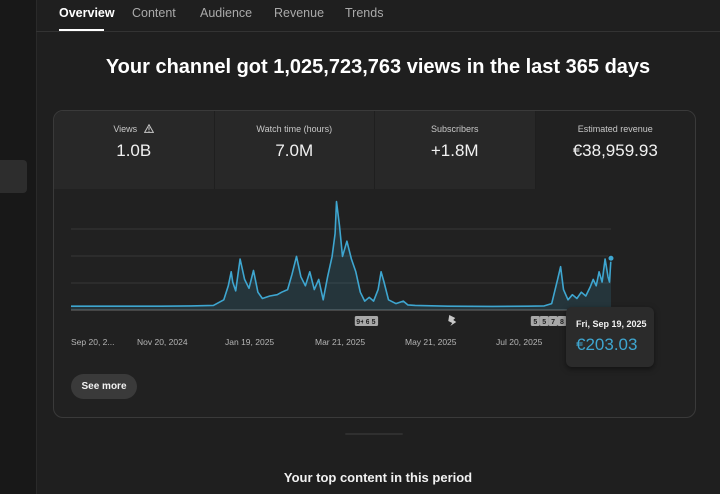  Describe the element at coordinates (360, 322) in the screenshot. I see `event-marker-label: 9+` at that location.